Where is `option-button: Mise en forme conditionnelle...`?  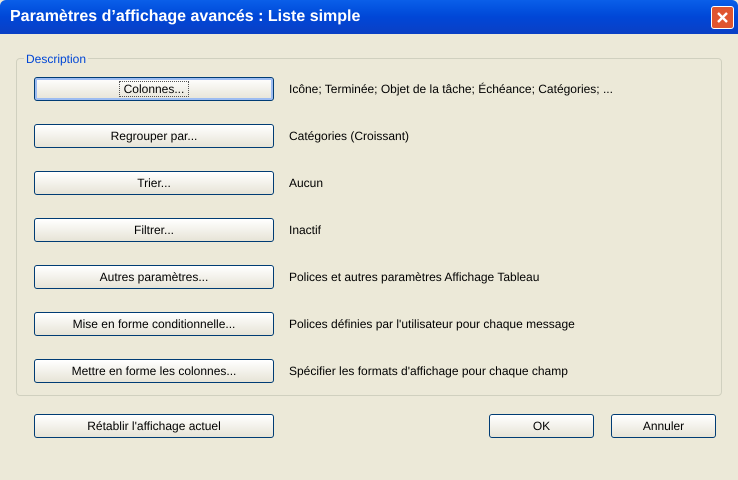
option-button: Mise en forme conditionnelle... is located at coordinates (154, 324).